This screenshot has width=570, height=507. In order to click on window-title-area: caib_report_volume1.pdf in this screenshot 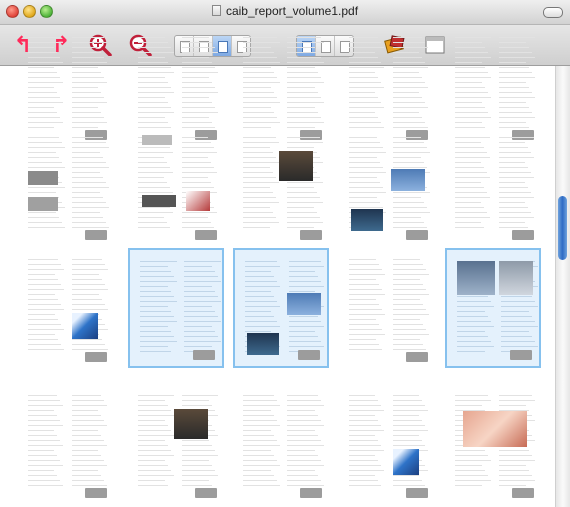, I will do `click(285, 11)`.